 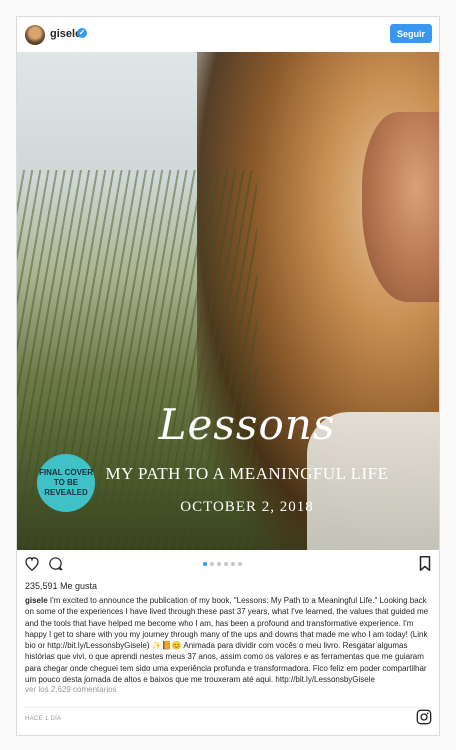 I want to click on divider, so click(x=228, y=707).